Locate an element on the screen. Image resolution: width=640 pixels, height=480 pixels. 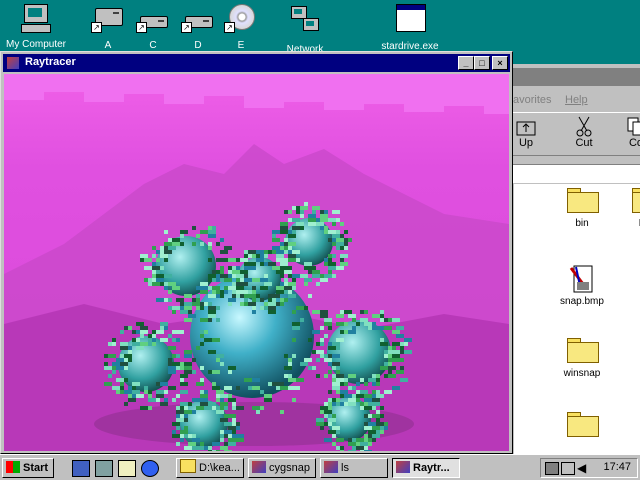
start-button: Start is located at coordinates (28, 468).